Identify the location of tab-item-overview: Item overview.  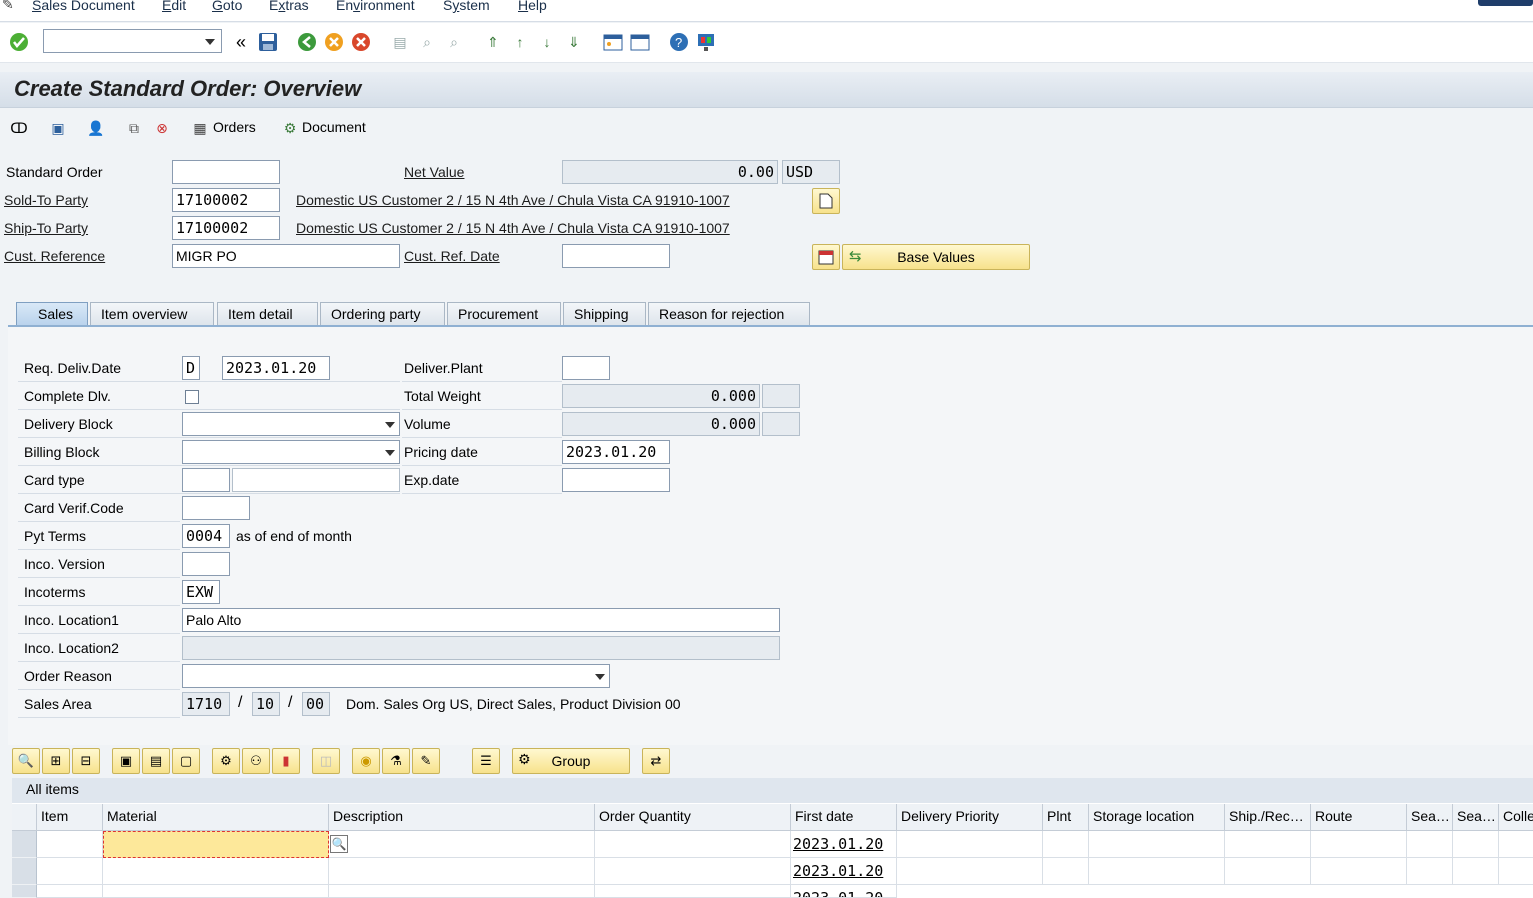
(152, 314).